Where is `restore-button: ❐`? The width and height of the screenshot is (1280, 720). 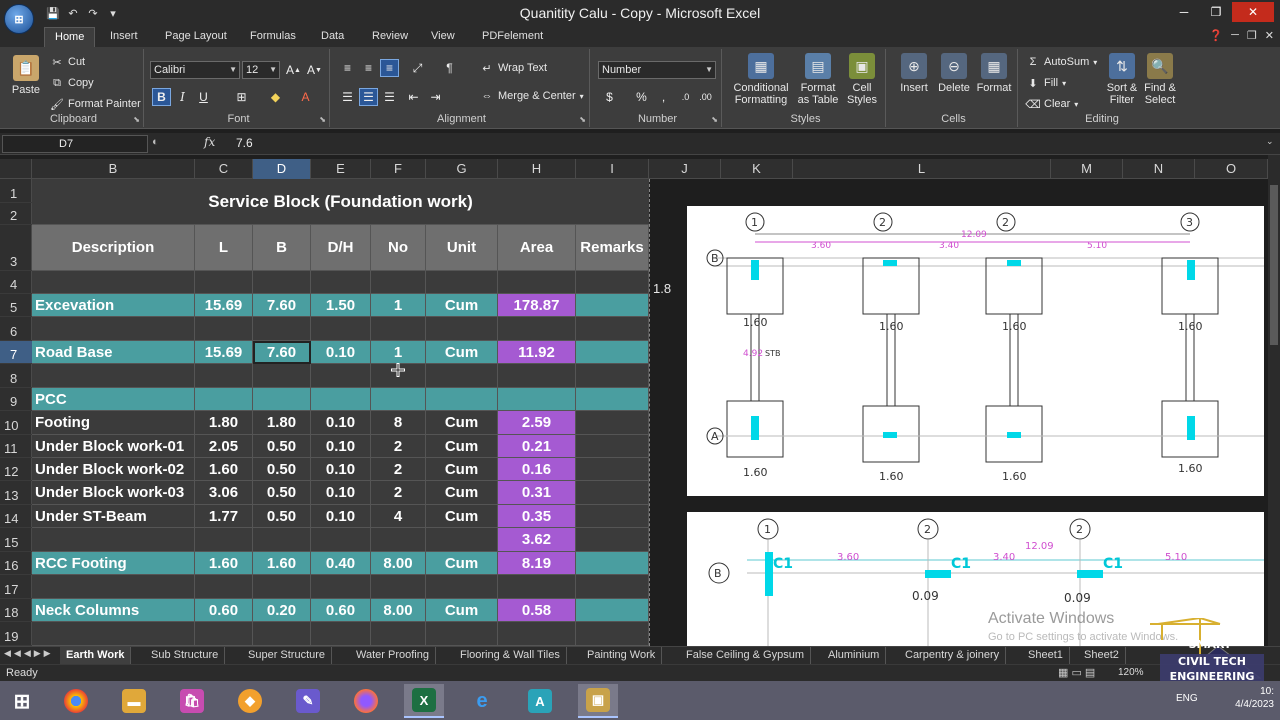 restore-button: ❐ is located at coordinates (1216, 12).